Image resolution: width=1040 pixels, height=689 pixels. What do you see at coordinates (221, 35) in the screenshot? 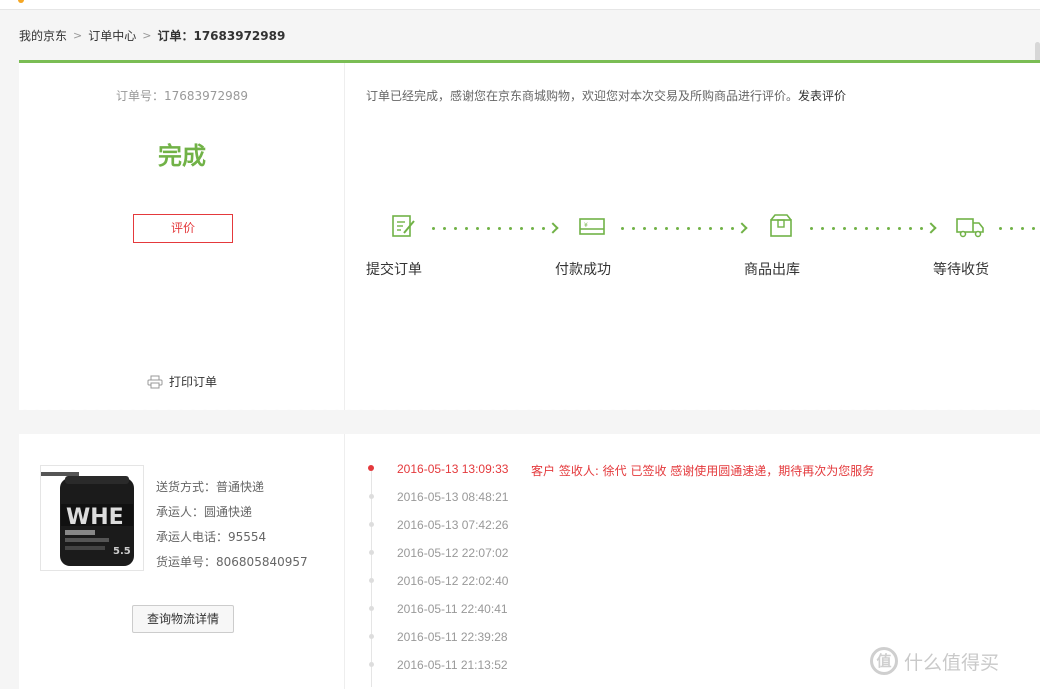
I see `breadcrumb-current: 订单：17683972989` at bounding box center [221, 35].